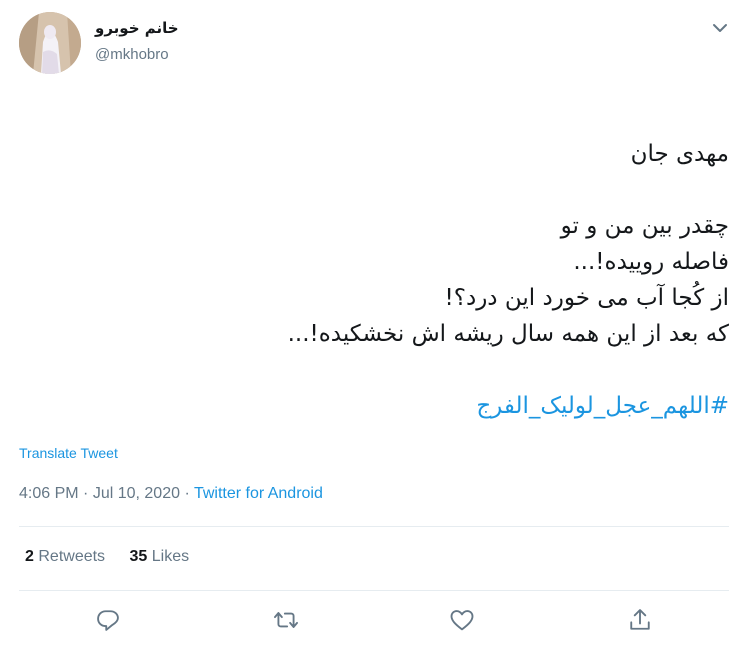 The image size is (748, 650). What do you see at coordinates (72, 556) in the screenshot?
I see `retweets-label: Retweets` at bounding box center [72, 556].